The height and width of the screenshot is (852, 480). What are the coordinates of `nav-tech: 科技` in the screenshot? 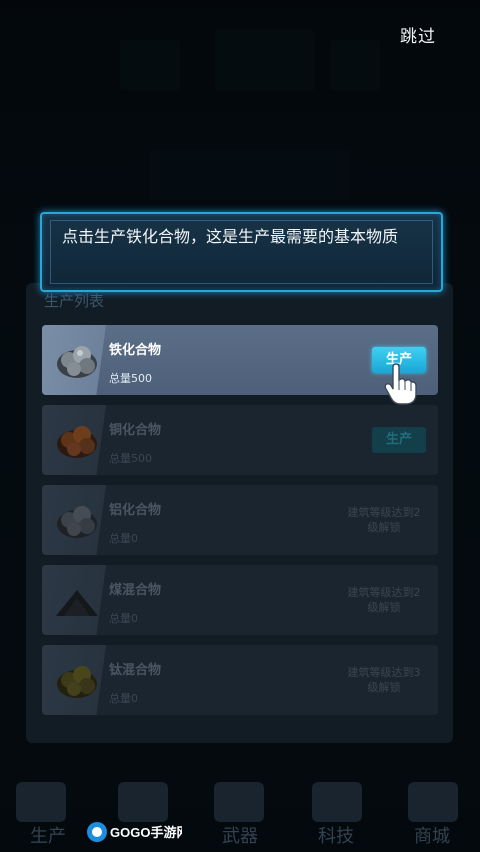 It's located at (336, 835).